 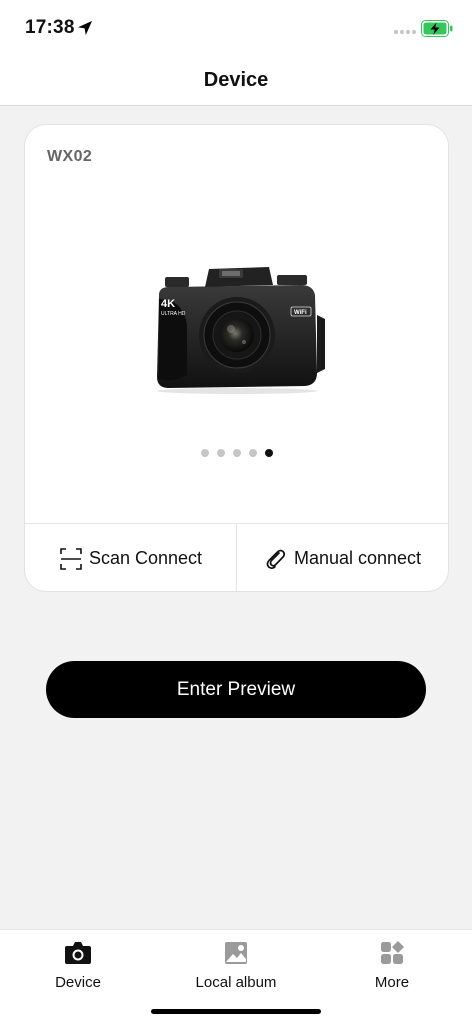 I want to click on connect-actions: Scan Connect Manual connect, so click(x=236, y=557).